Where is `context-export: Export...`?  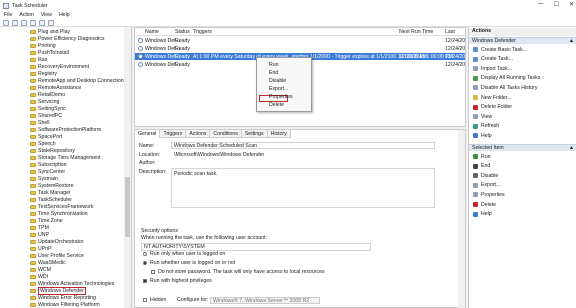 context-export: Export... is located at coordinates (278, 89).